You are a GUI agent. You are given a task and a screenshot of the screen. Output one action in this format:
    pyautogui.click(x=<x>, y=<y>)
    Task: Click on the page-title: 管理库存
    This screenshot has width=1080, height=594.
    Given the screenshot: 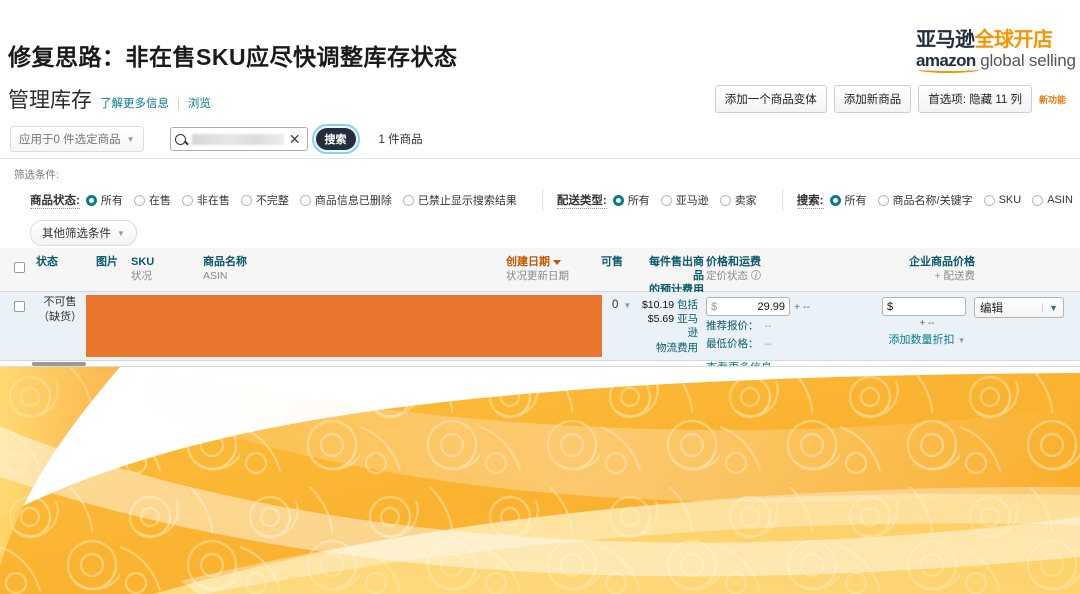 What is the action you would take?
    pyautogui.click(x=50, y=100)
    